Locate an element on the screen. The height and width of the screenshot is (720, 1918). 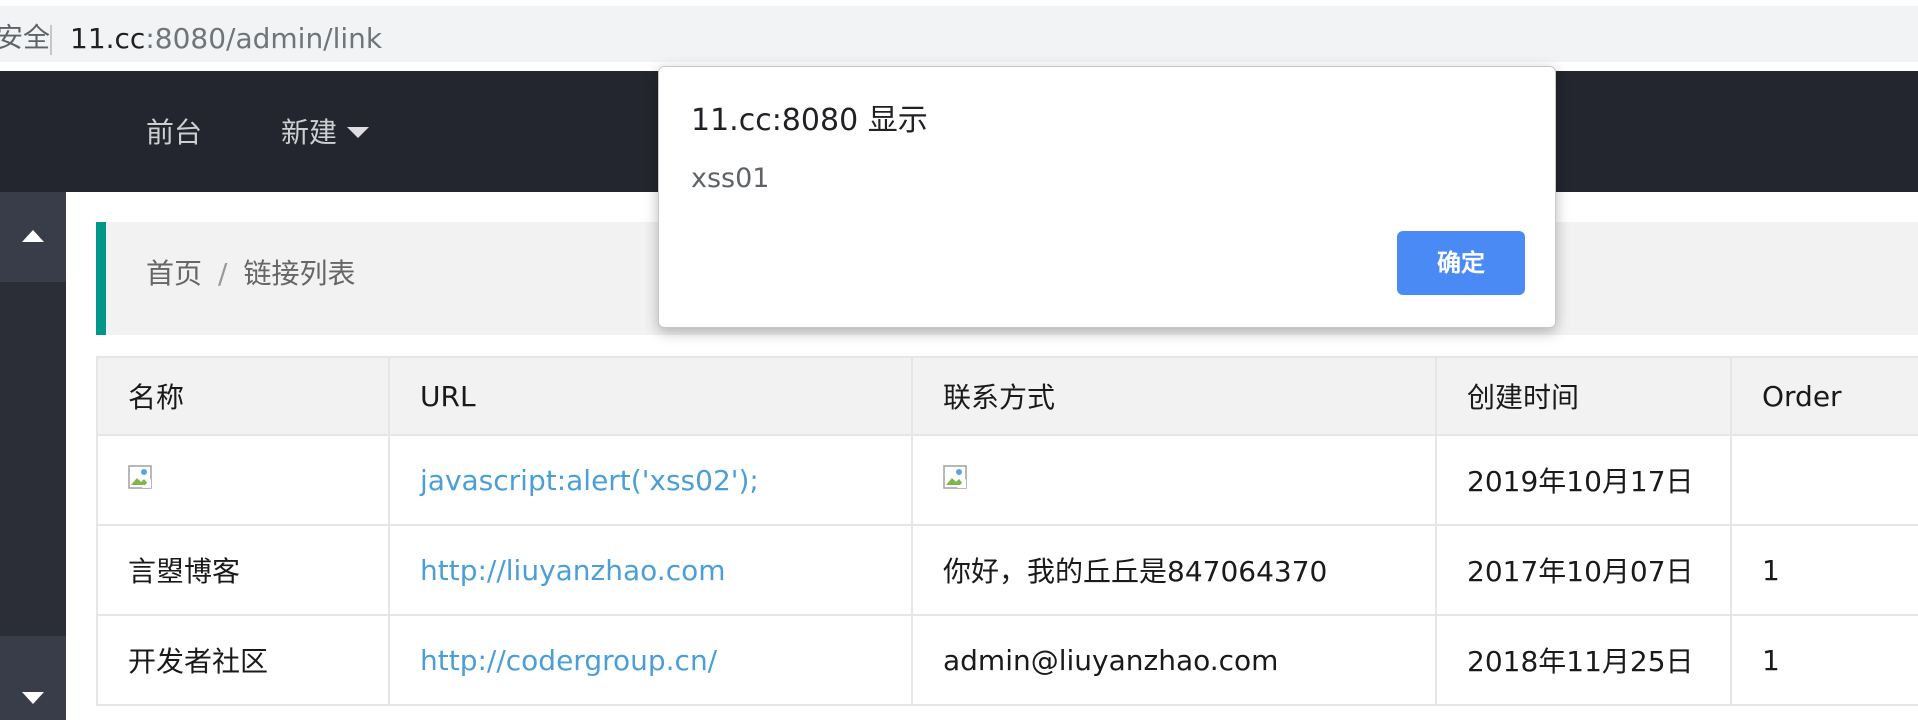
scroll-up-button is located at coordinates (33, 237).